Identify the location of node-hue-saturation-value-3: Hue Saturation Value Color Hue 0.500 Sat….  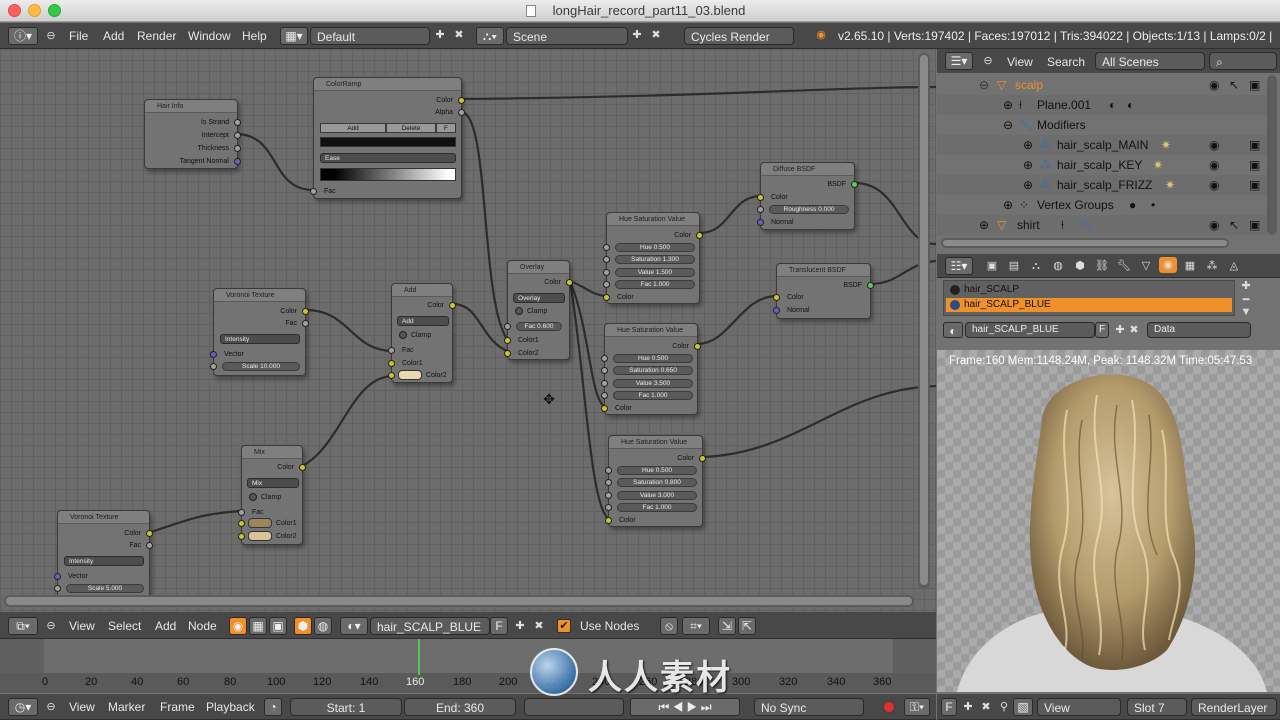
(655, 481).